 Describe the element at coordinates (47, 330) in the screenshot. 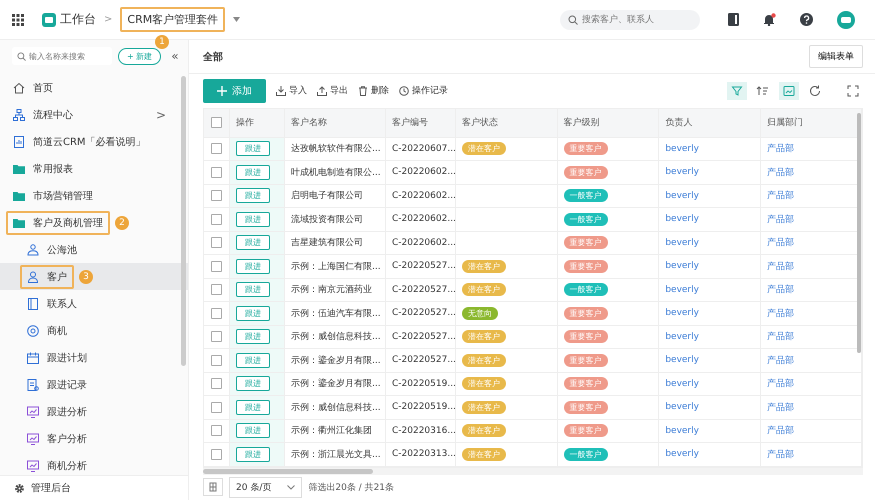

I see `sidebar-item: 商机` at that location.